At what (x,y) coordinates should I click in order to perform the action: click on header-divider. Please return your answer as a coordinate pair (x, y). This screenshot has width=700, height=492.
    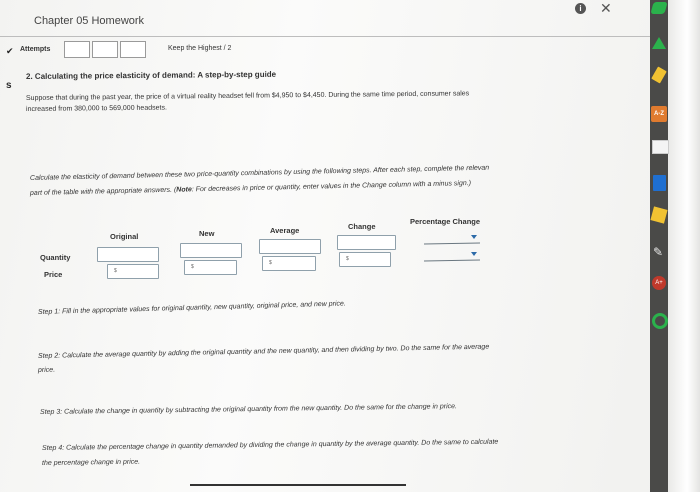
    Looking at the image, I should click on (330, 36).